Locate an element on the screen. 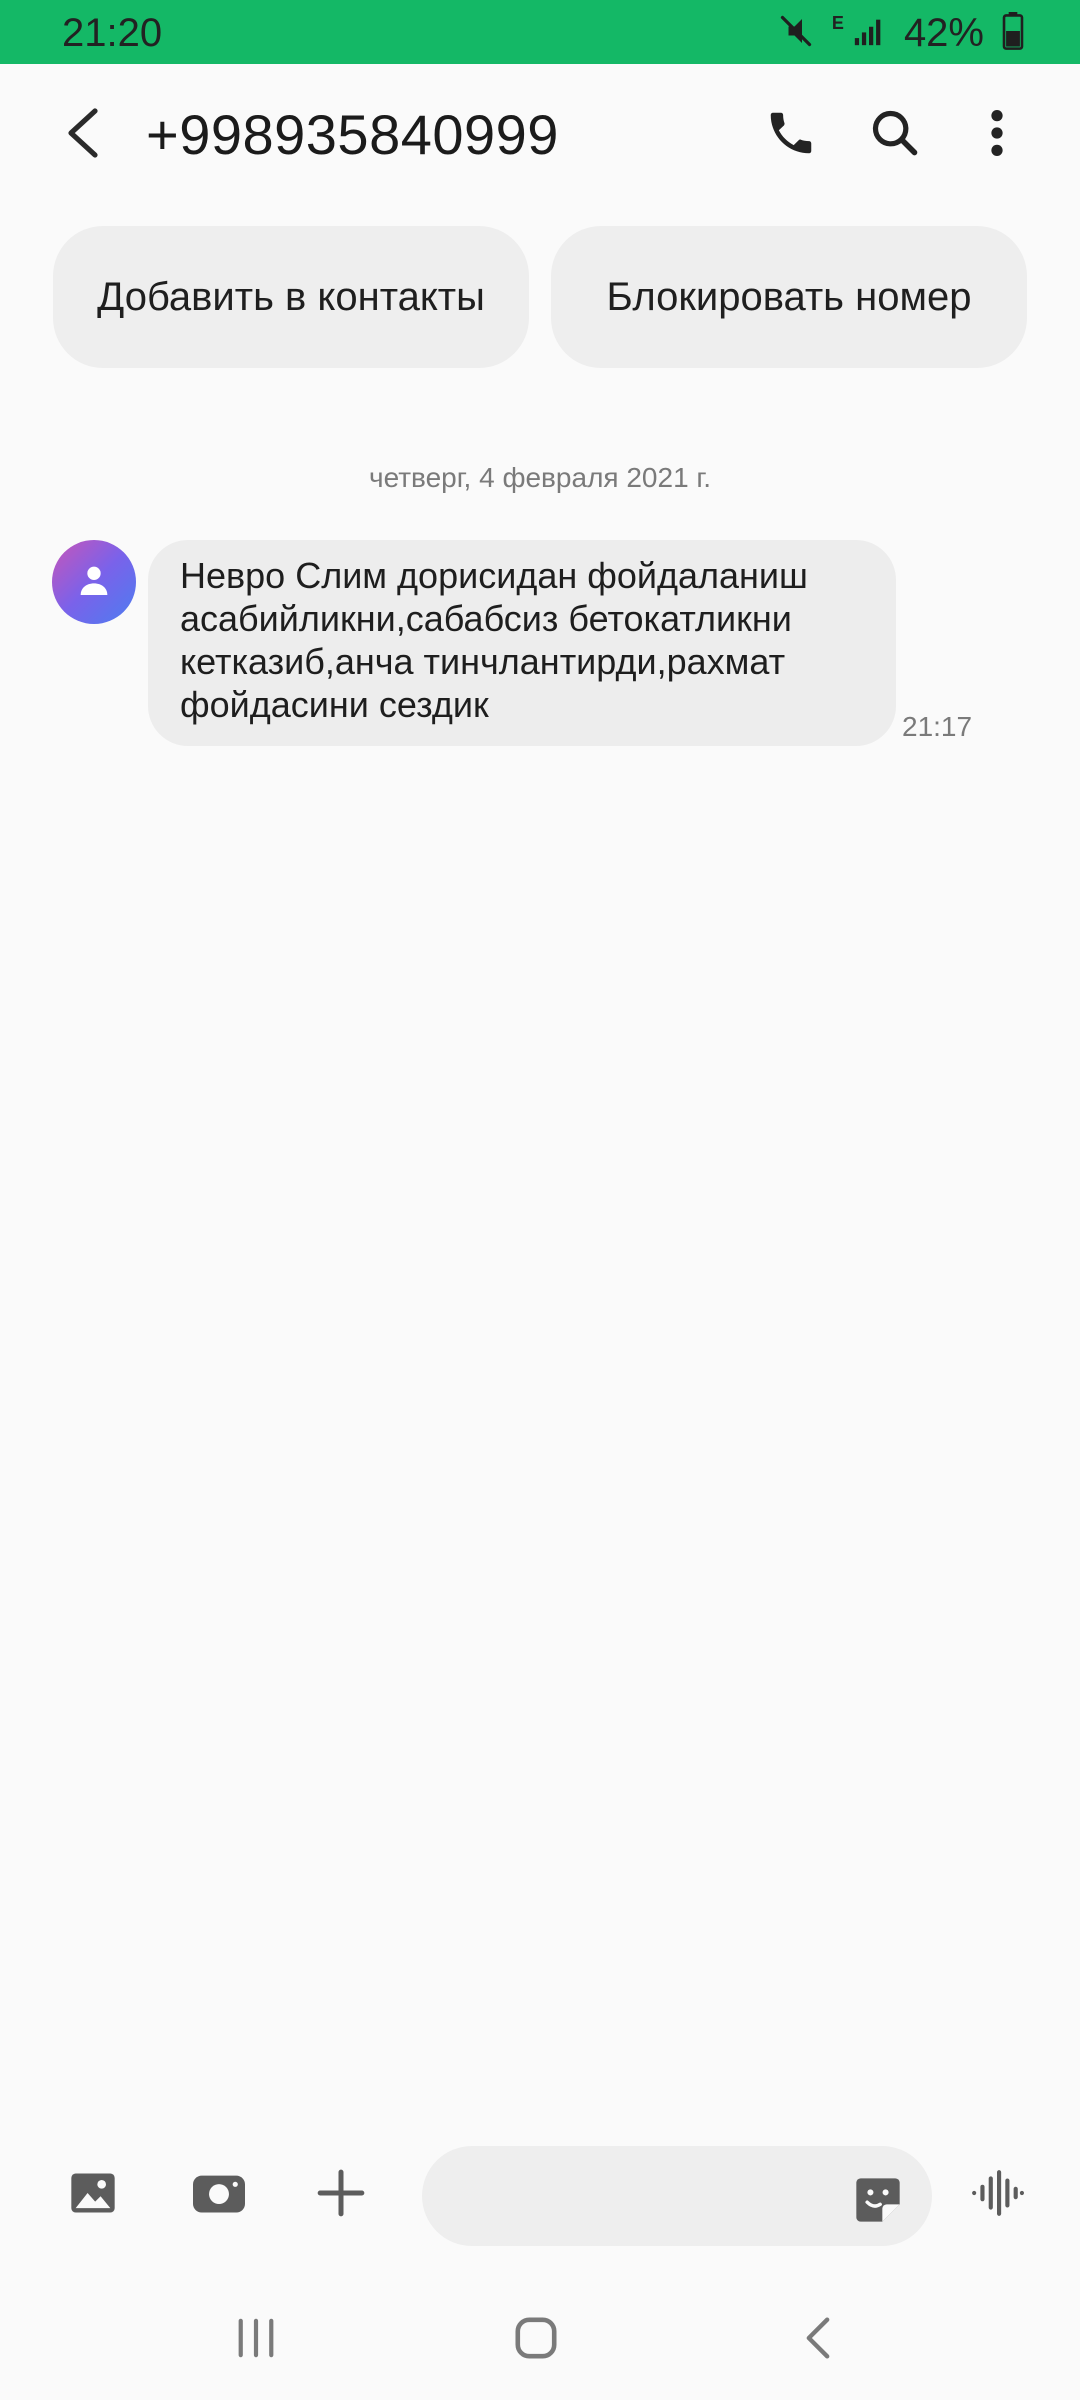 The height and width of the screenshot is (2400, 1080). voice-icon is located at coordinates (997, 2195).